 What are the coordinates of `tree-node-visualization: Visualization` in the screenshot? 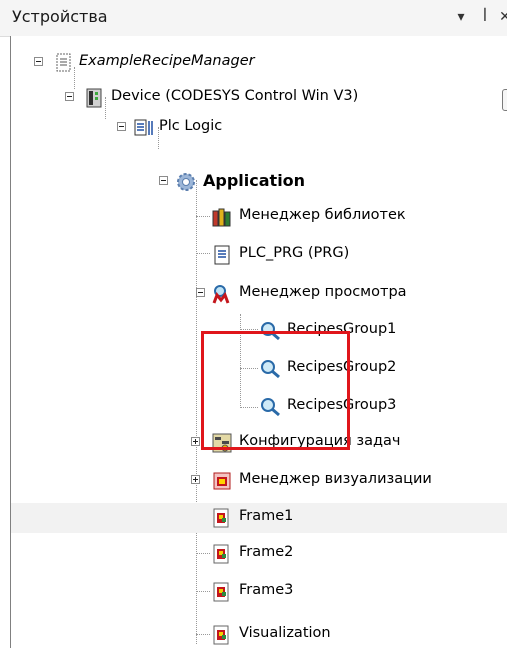 It's located at (259, 634).